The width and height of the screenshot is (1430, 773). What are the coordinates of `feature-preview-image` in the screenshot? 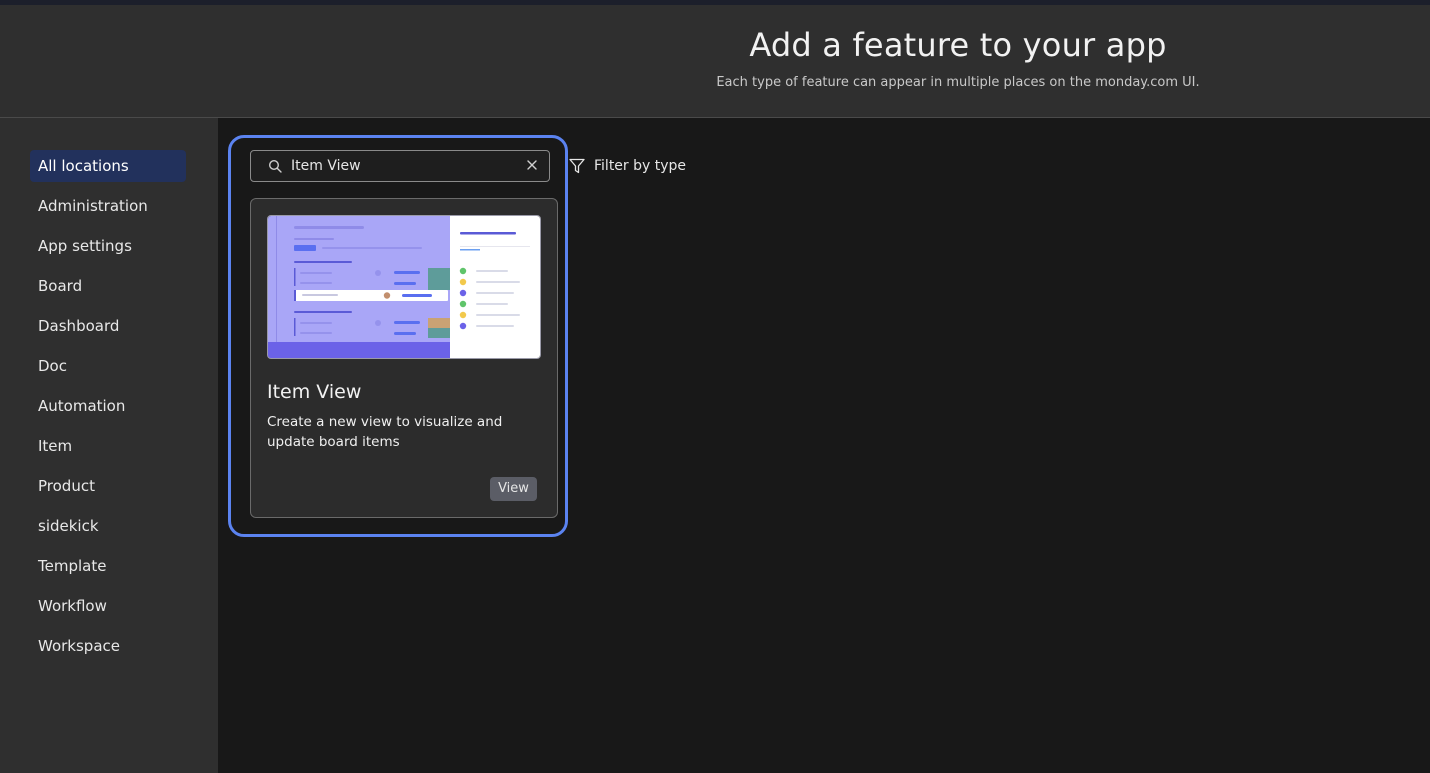 It's located at (404, 287).